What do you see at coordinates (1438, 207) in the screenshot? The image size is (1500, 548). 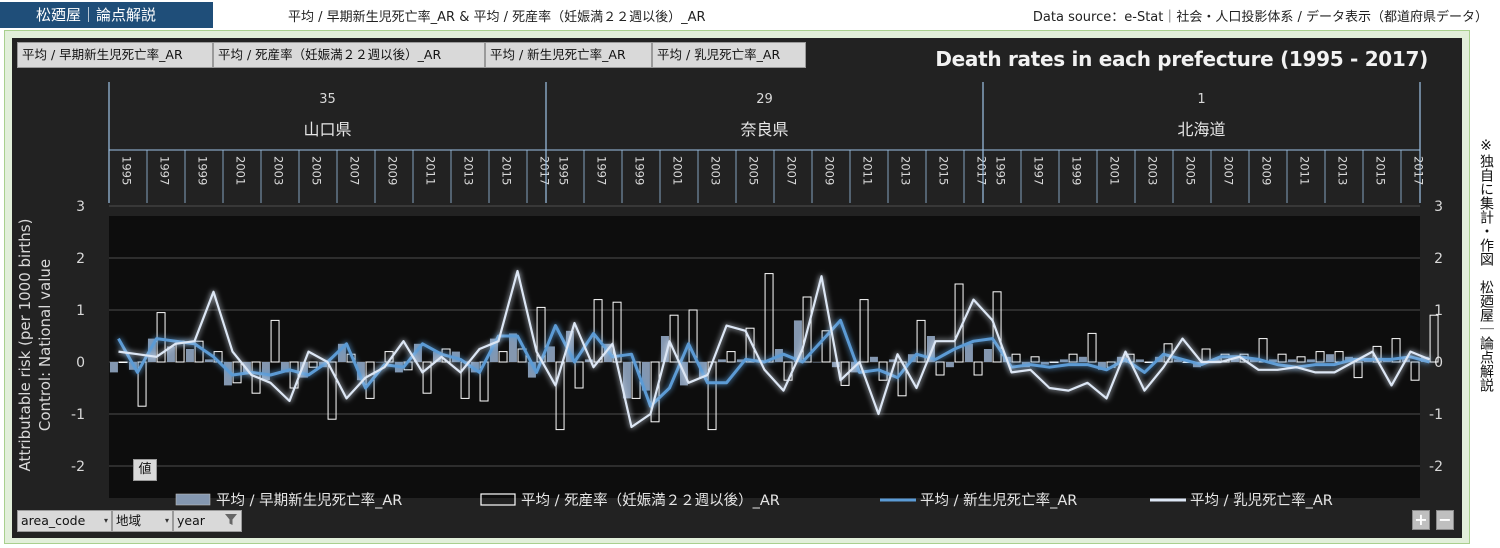 I see `y-tick-label-right: 3` at bounding box center [1438, 207].